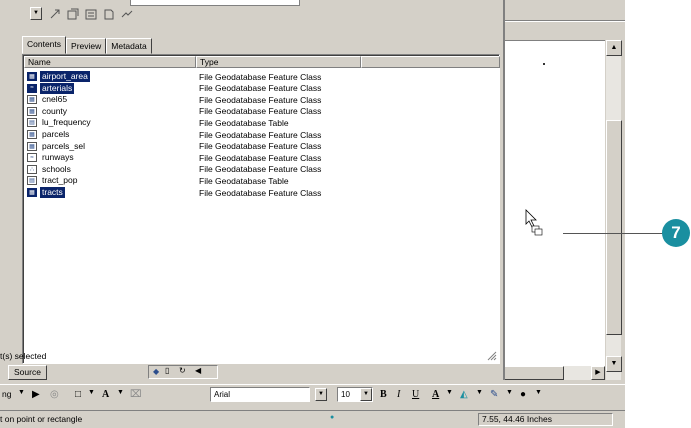 This screenshot has width=691, height=428. Describe the element at coordinates (193, 180) in the screenshot. I see `list-item: ▤ tract_pop File Geodatabase Table` at that location.